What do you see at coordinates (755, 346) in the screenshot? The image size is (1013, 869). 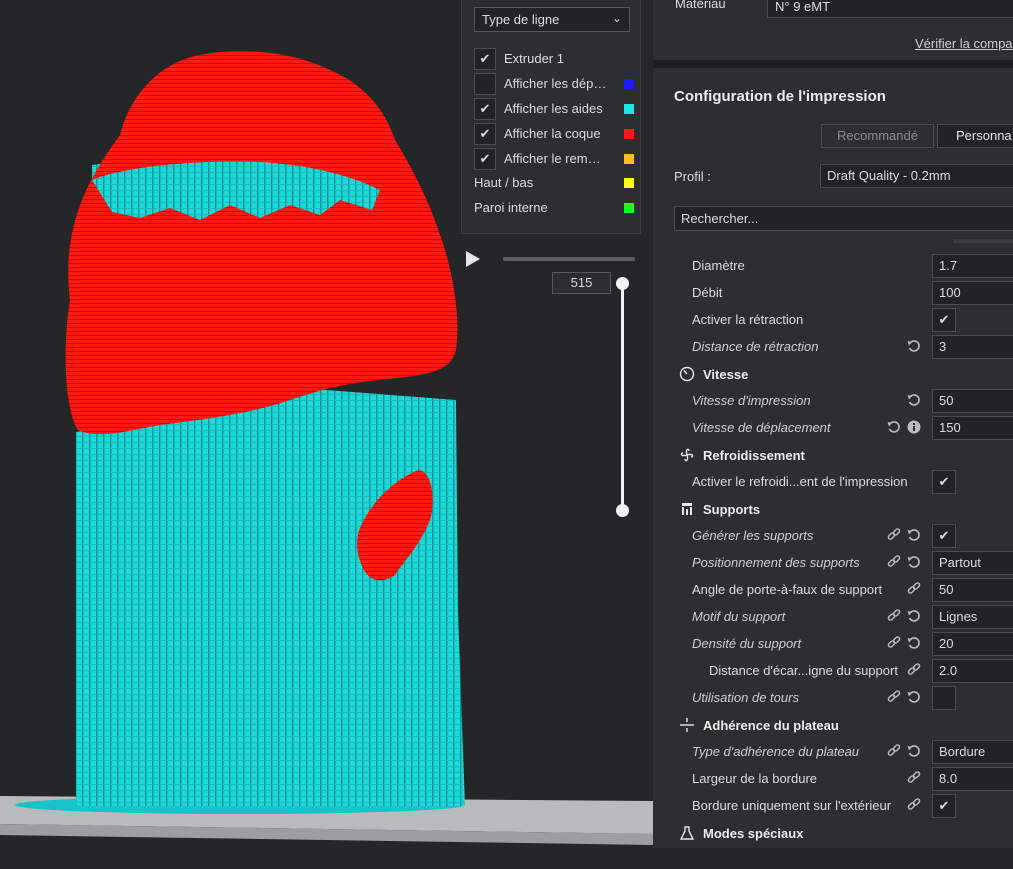 I see `setting-label: Distance de rétraction` at bounding box center [755, 346].